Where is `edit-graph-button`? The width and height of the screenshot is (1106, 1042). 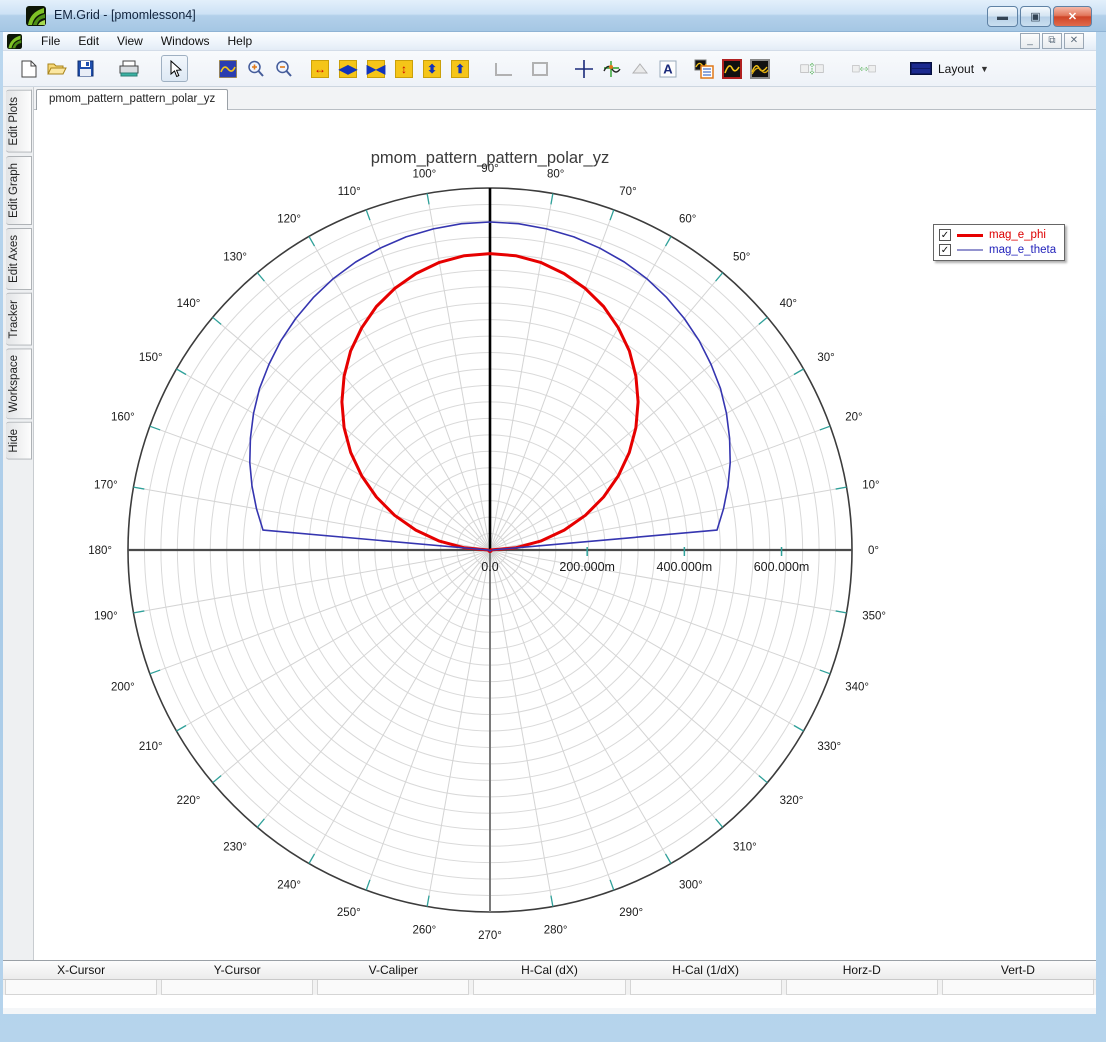 edit-graph-button is located at coordinates (760, 69).